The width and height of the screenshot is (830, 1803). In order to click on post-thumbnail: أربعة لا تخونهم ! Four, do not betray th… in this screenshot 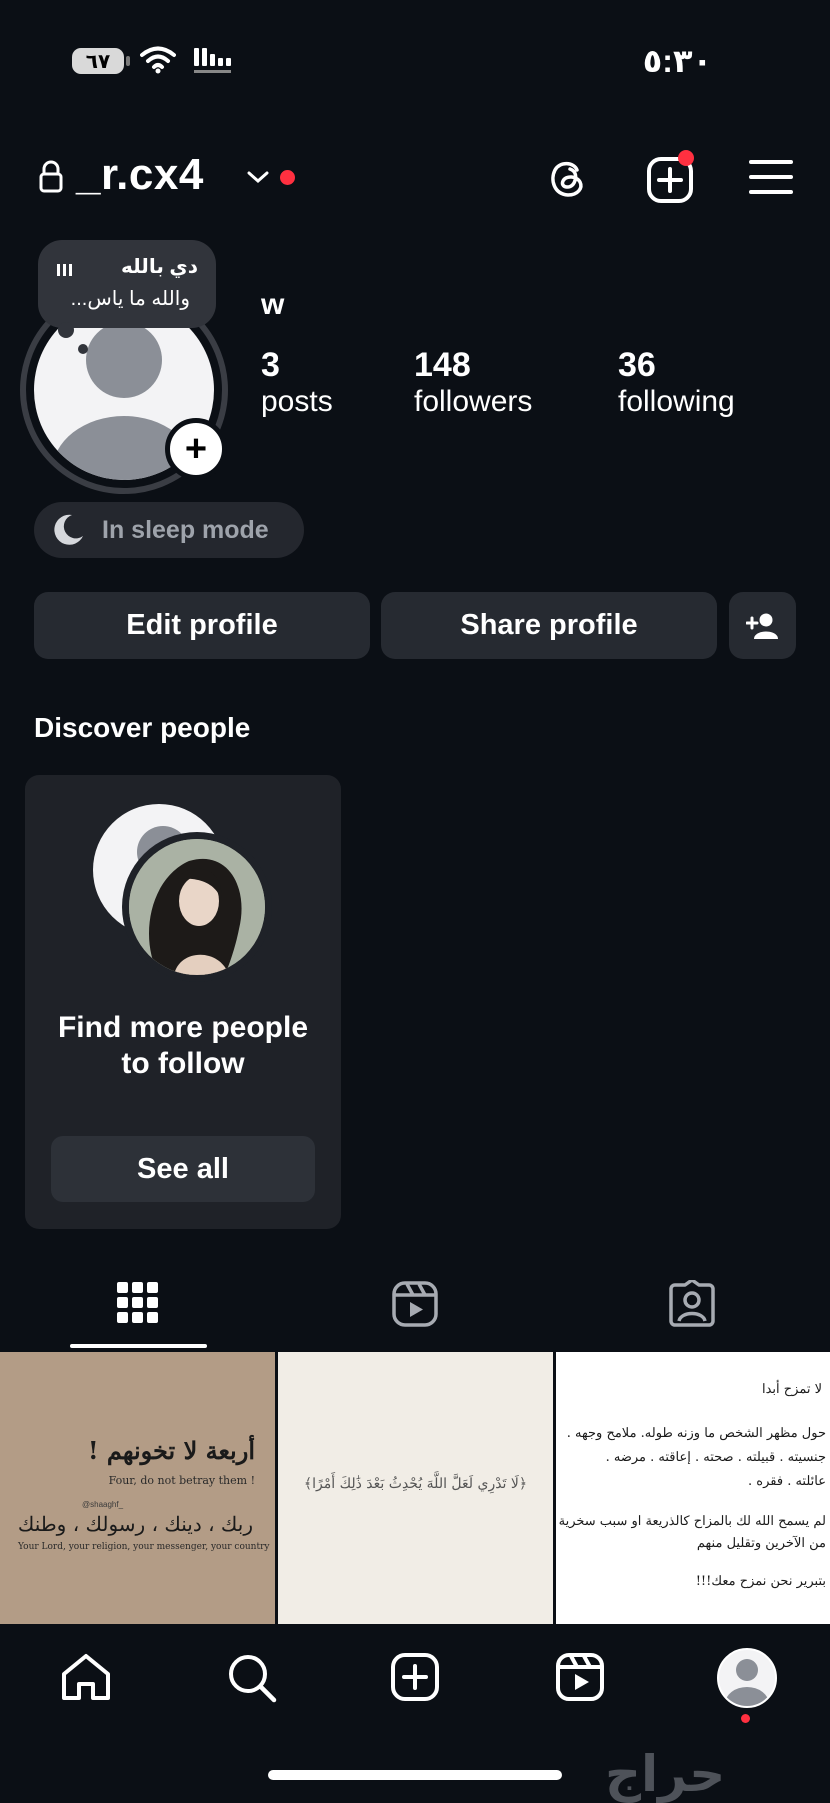, I will do `click(137, 1488)`.